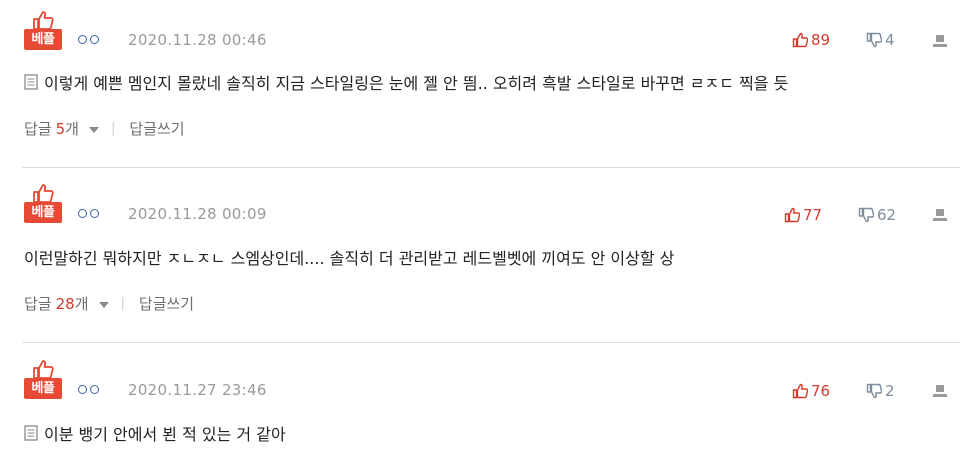 The width and height of the screenshot is (960, 457). What do you see at coordinates (890, 40) in the screenshot?
I see `dislike-count: 4` at bounding box center [890, 40].